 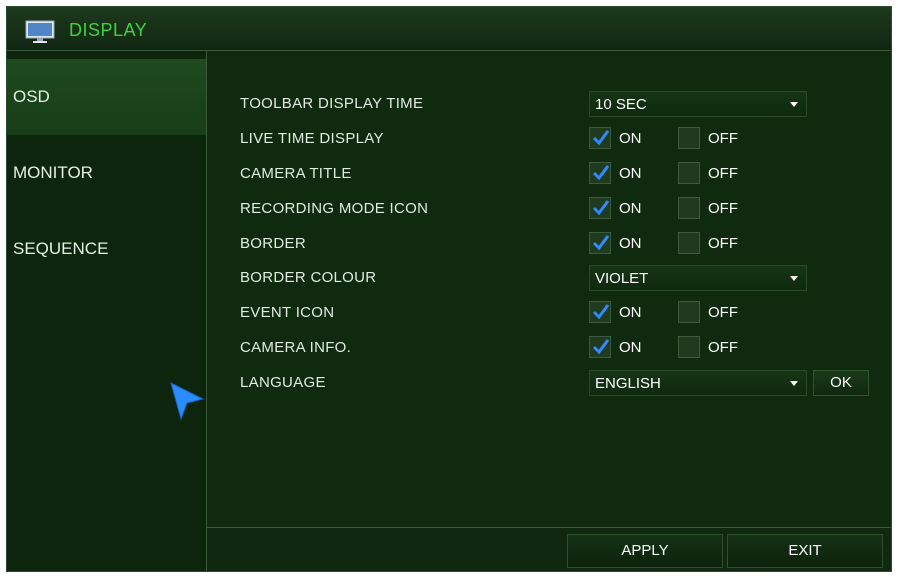 I want to click on setting-label: BORDER COLOUR, so click(x=308, y=277).